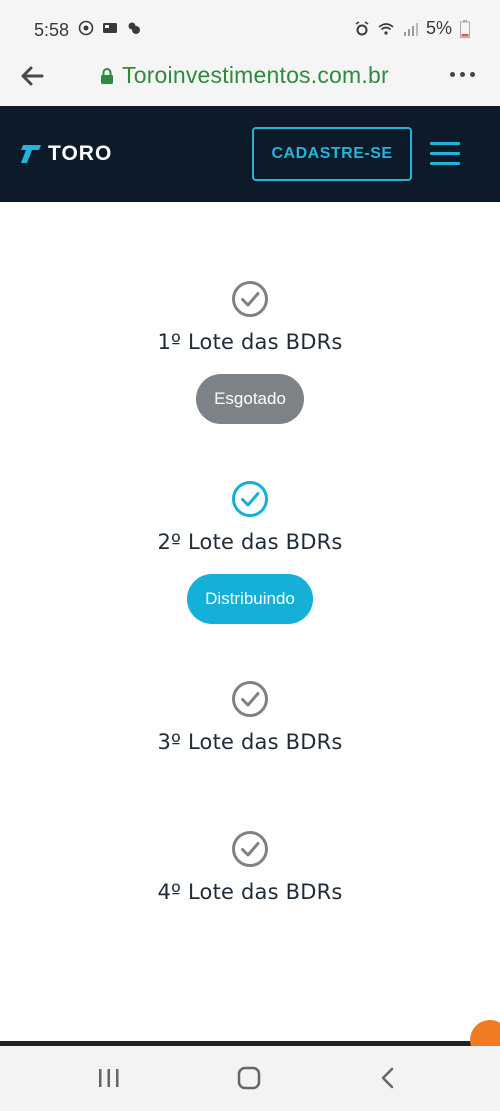 This screenshot has width=500, height=1111. I want to click on lot-title: 2º Lote das BDRs, so click(250, 542).